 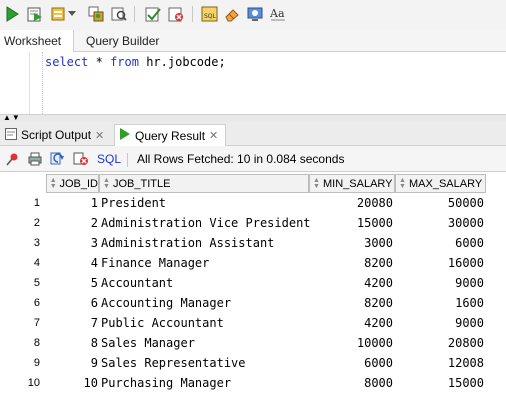 What do you see at coordinates (440, 363) in the screenshot?
I see `cell-max-salary: 12008` at bounding box center [440, 363].